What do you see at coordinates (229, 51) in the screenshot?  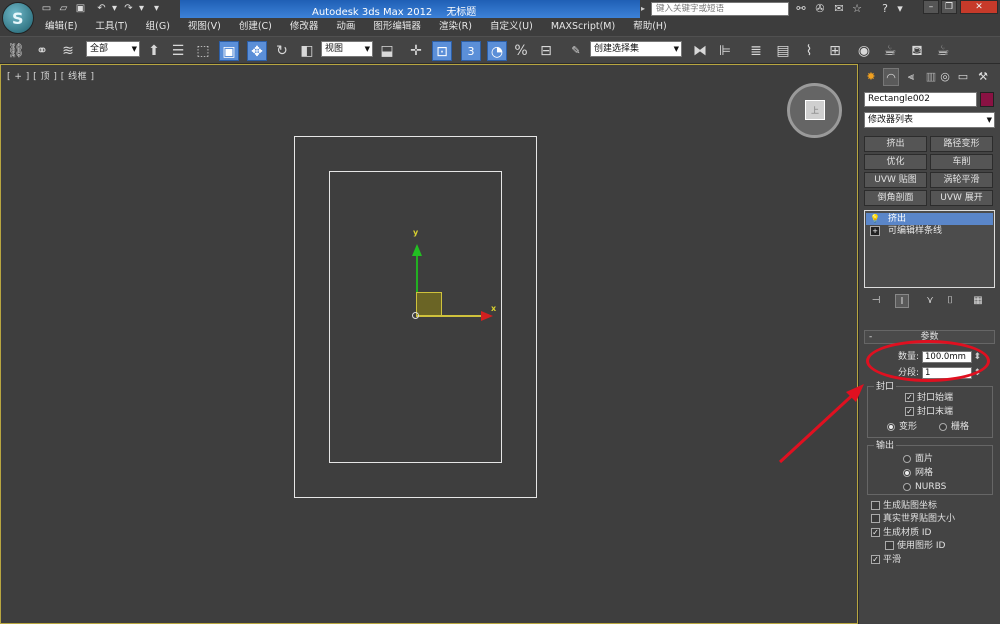 I see `window-crossing-icon: ▣` at bounding box center [229, 51].